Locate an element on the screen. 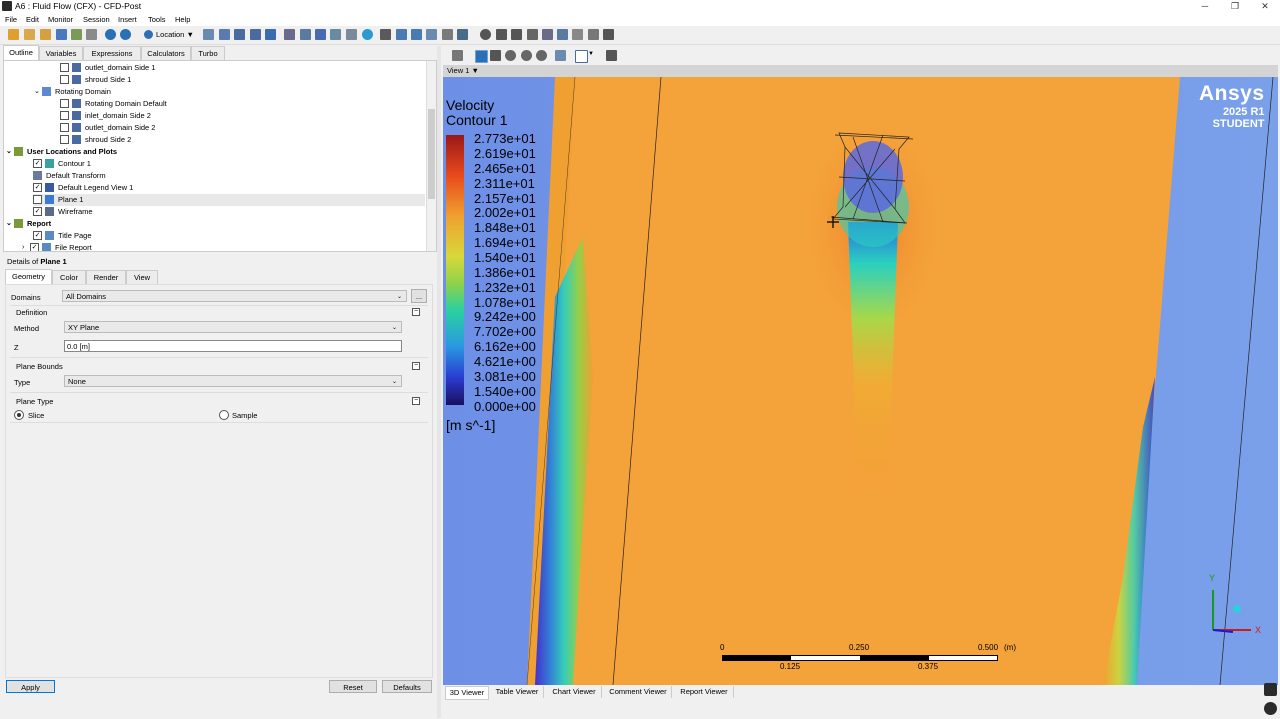 The image size is (1280, 719). tab-view: View is located at coordinates (142, 277).